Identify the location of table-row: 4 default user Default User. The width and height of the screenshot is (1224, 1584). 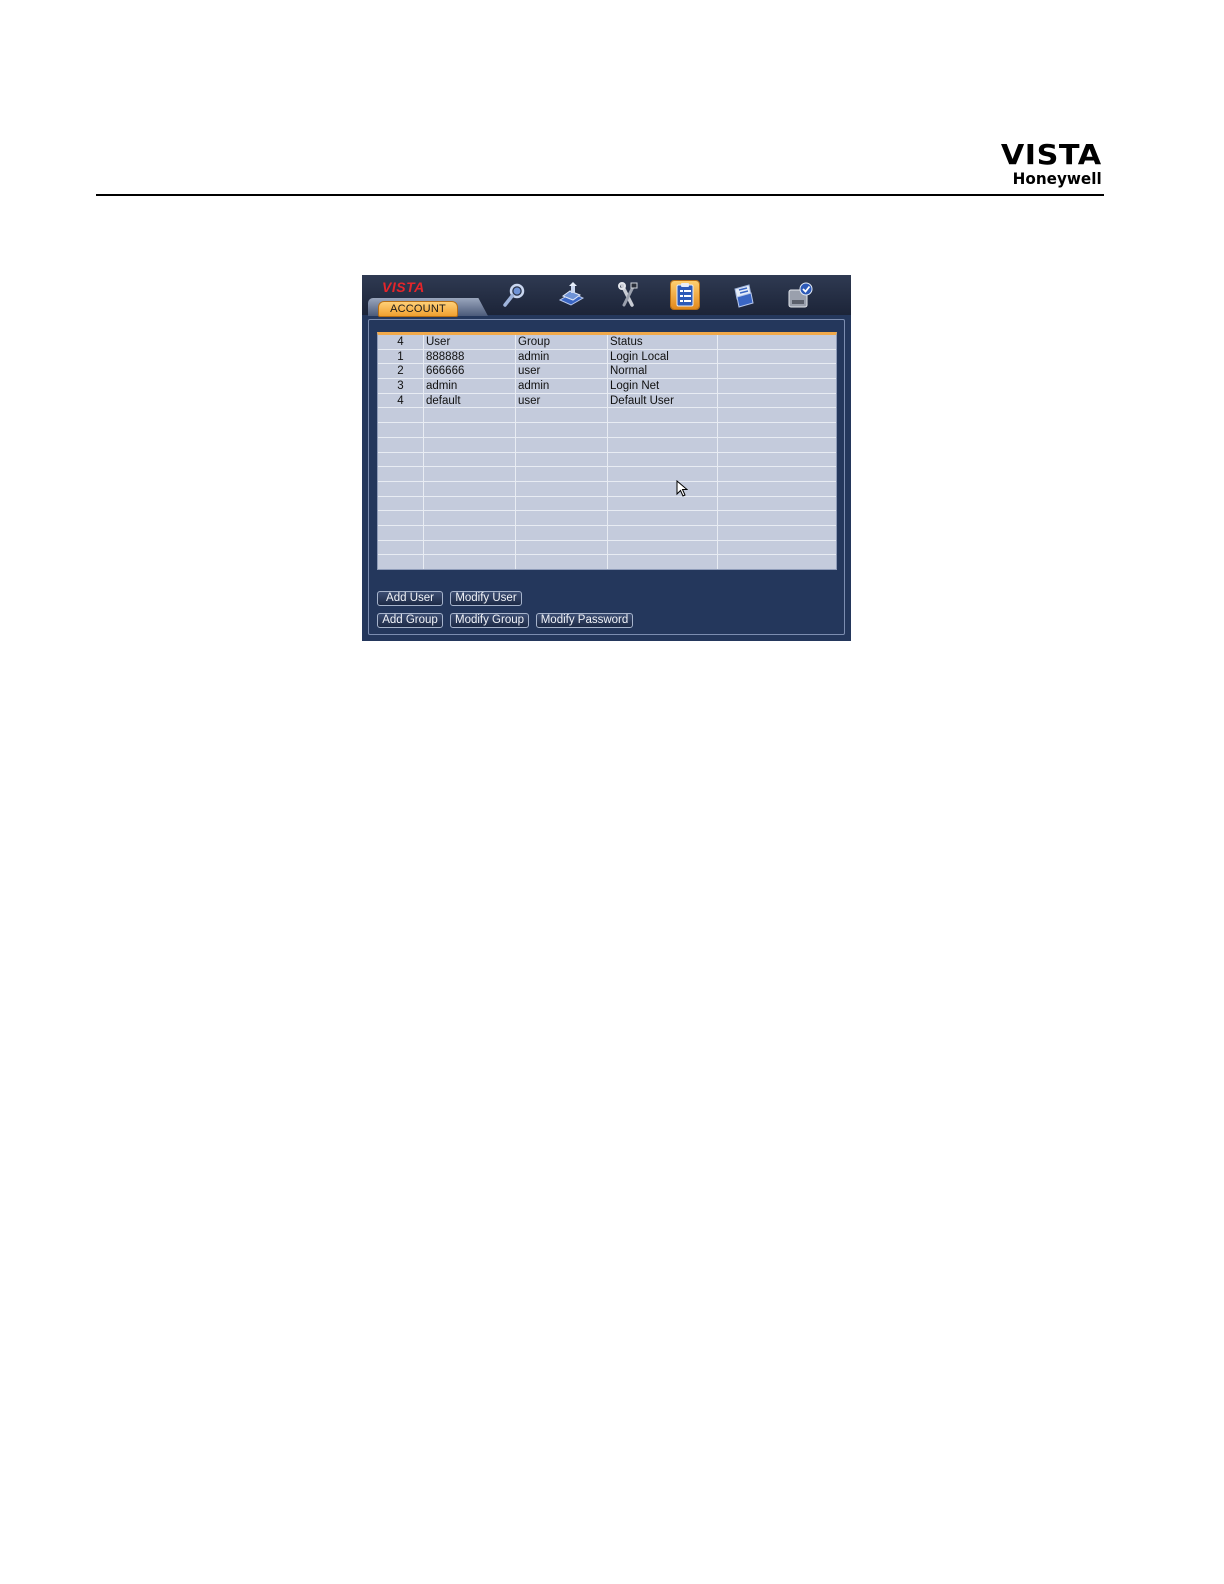
(607, 401).